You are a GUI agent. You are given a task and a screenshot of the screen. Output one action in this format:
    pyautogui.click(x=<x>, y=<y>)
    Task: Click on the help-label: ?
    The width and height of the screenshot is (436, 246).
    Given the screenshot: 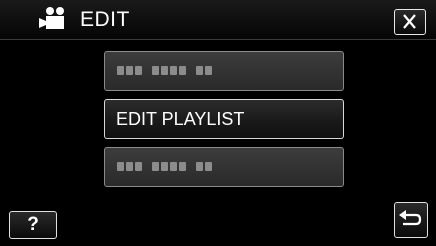 What is the action you would take?
    pyautogui.click(x=33, y=224)
    